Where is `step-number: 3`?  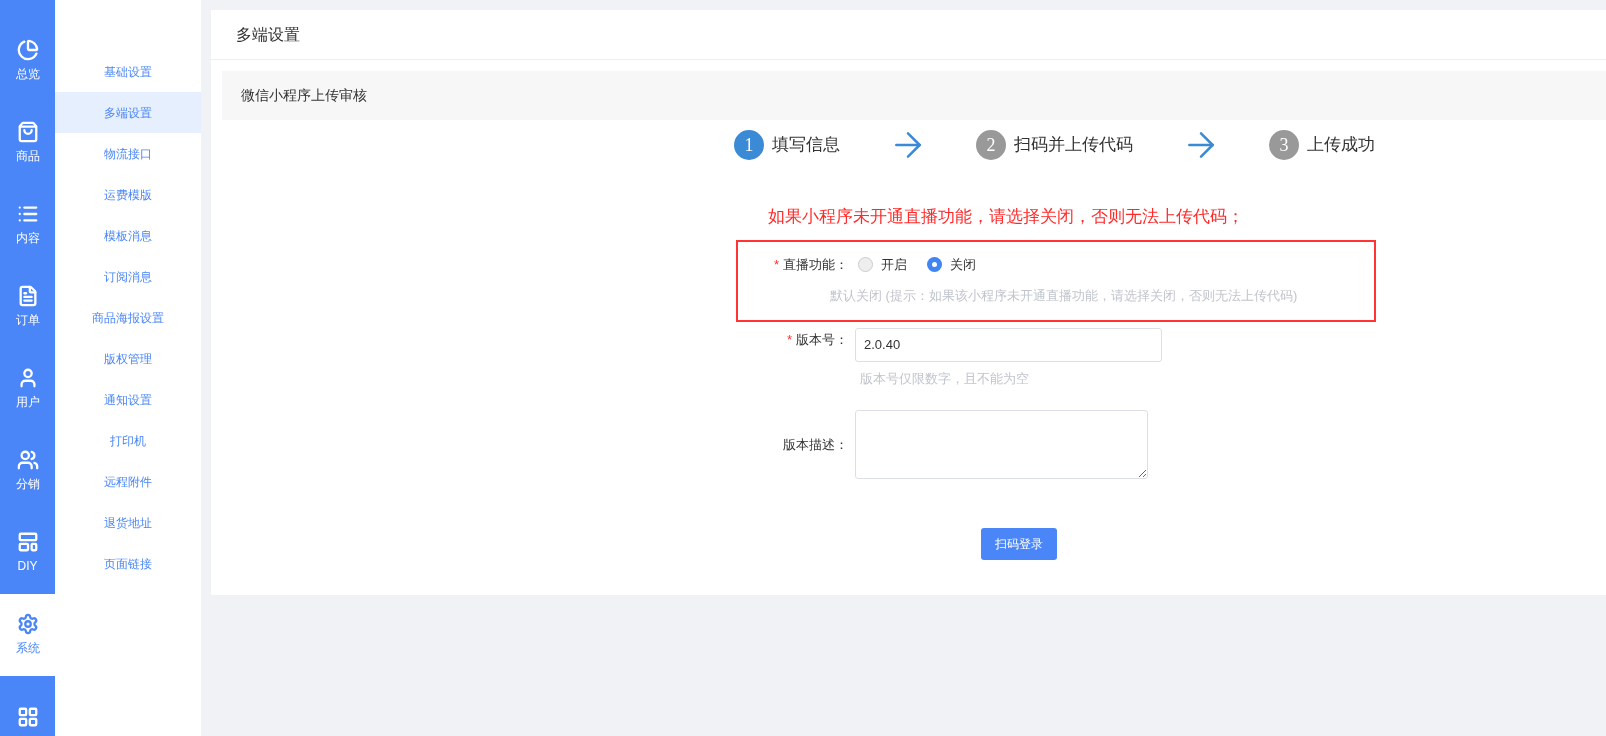 step-number: 3 is located at coordinates (1284, 145).